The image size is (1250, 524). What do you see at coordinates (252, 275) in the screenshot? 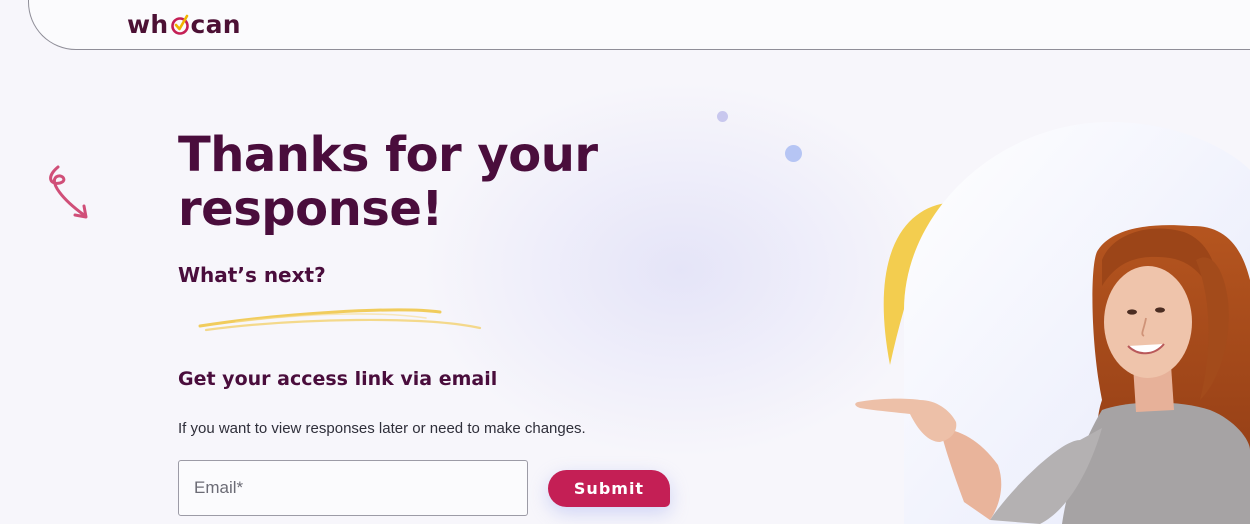
I see `whats-next-heading: What’s next?` at bounding box center [252, 275].